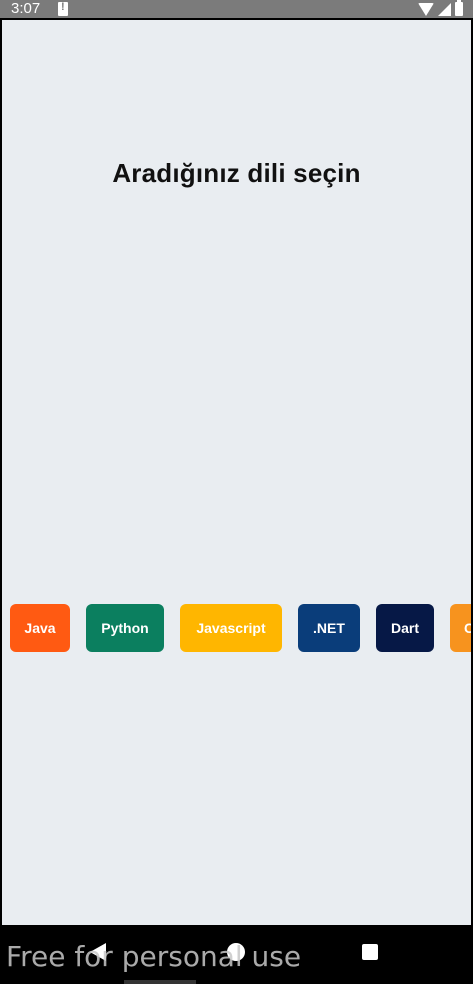 The image size is (473, 984). Describe the element at coordinates (426, 9) in the screenshot. I see `wifi-icon` at that location.